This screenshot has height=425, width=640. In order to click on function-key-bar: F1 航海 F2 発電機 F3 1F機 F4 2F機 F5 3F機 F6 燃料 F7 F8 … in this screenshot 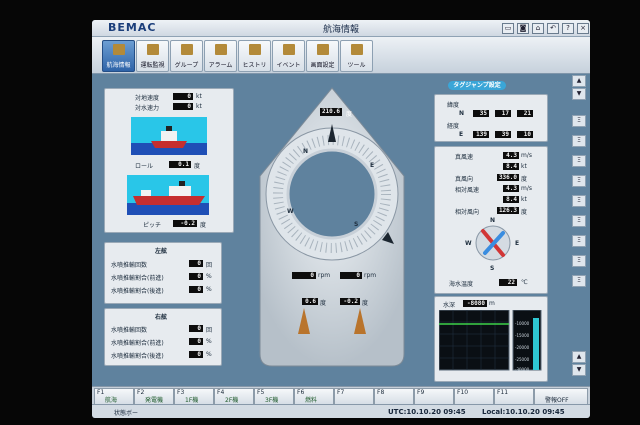, I will do `click(341, 395)`.